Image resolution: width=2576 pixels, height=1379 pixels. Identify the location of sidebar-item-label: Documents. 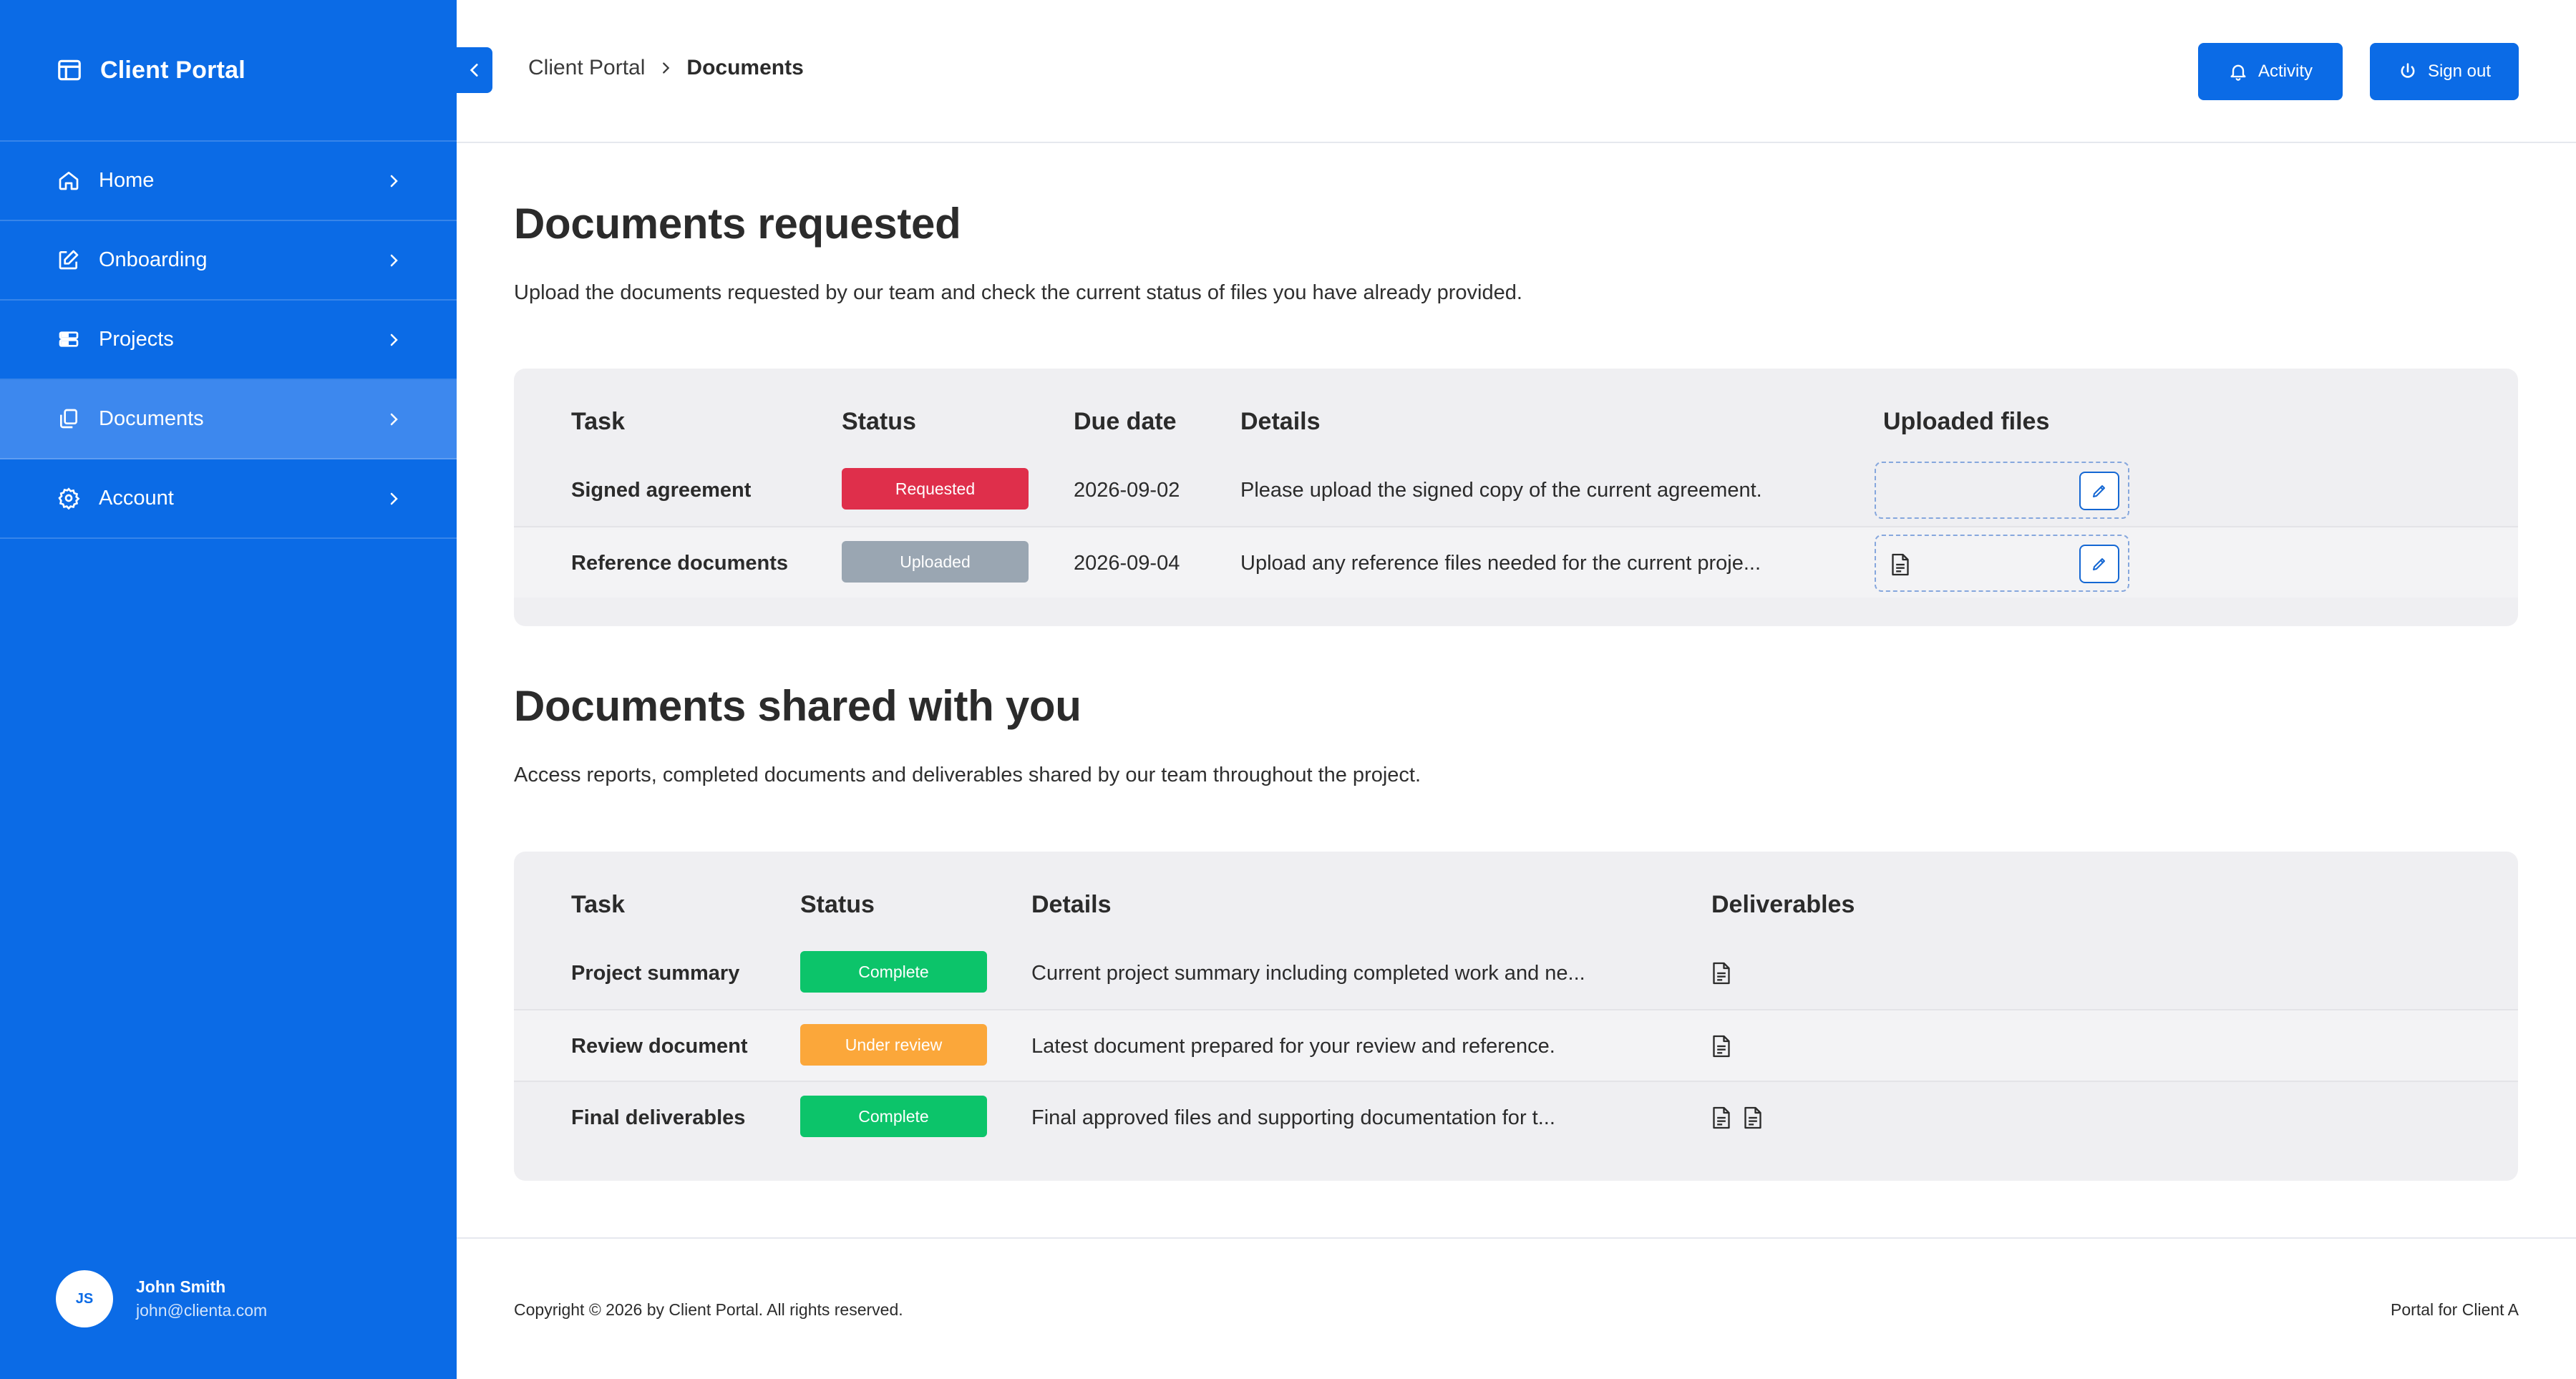
(151, 418).